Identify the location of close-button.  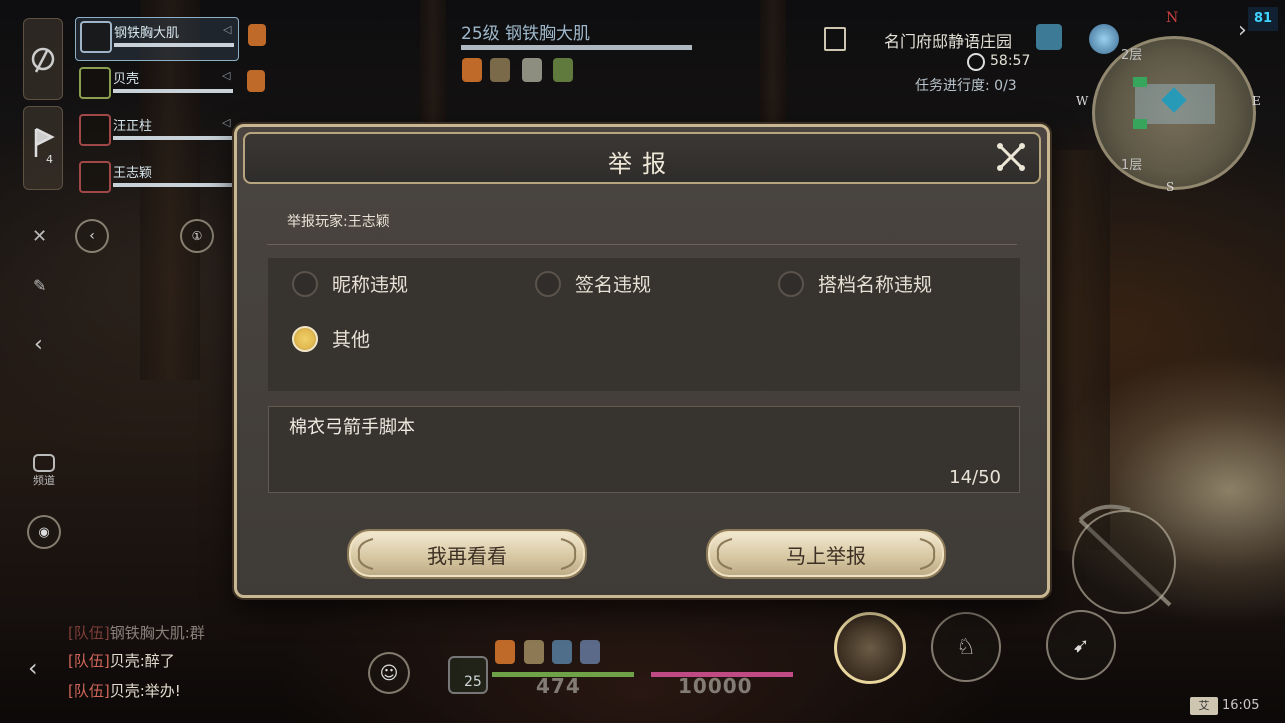
(1011, 157).